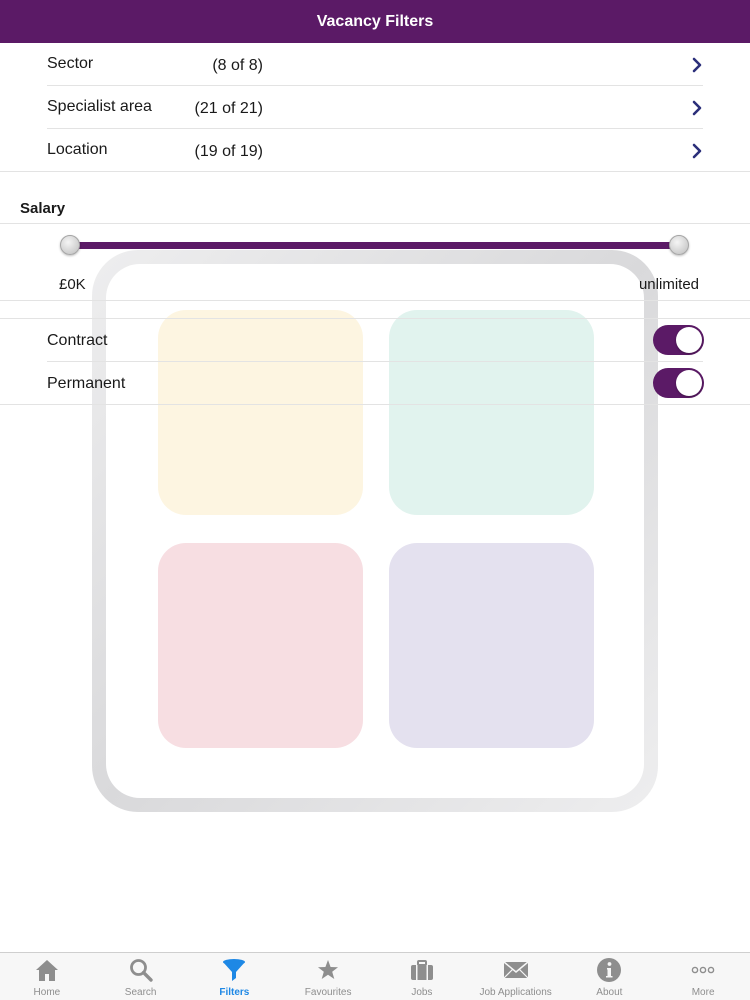 This screenshot has height=1000, width=750. What do you see at coordinates (77, 340) in the screenshot?
I see `contract-label: Contract` at bounding box center [77, 340].